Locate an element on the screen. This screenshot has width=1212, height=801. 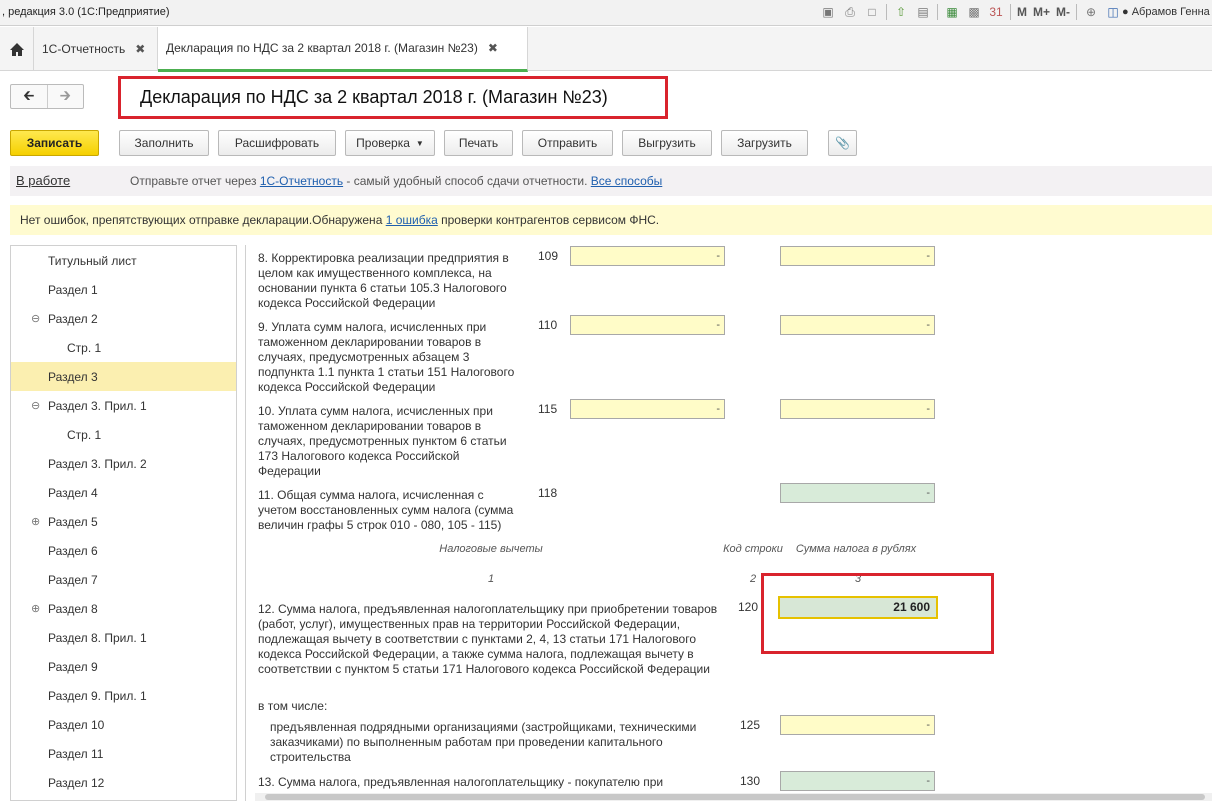
send-button: Отправить is located at coordinates (567, 143).